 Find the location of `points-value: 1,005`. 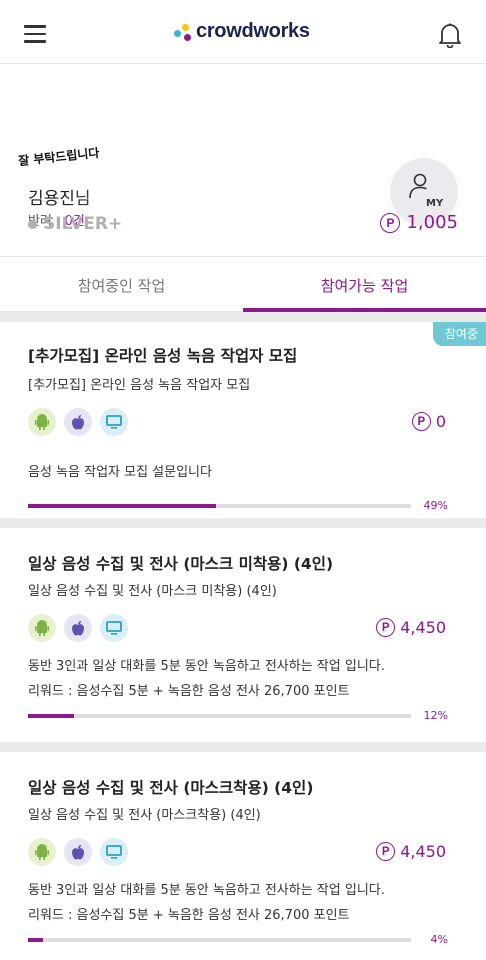

points-value: 1,005 is located at coordinates (432, 222).